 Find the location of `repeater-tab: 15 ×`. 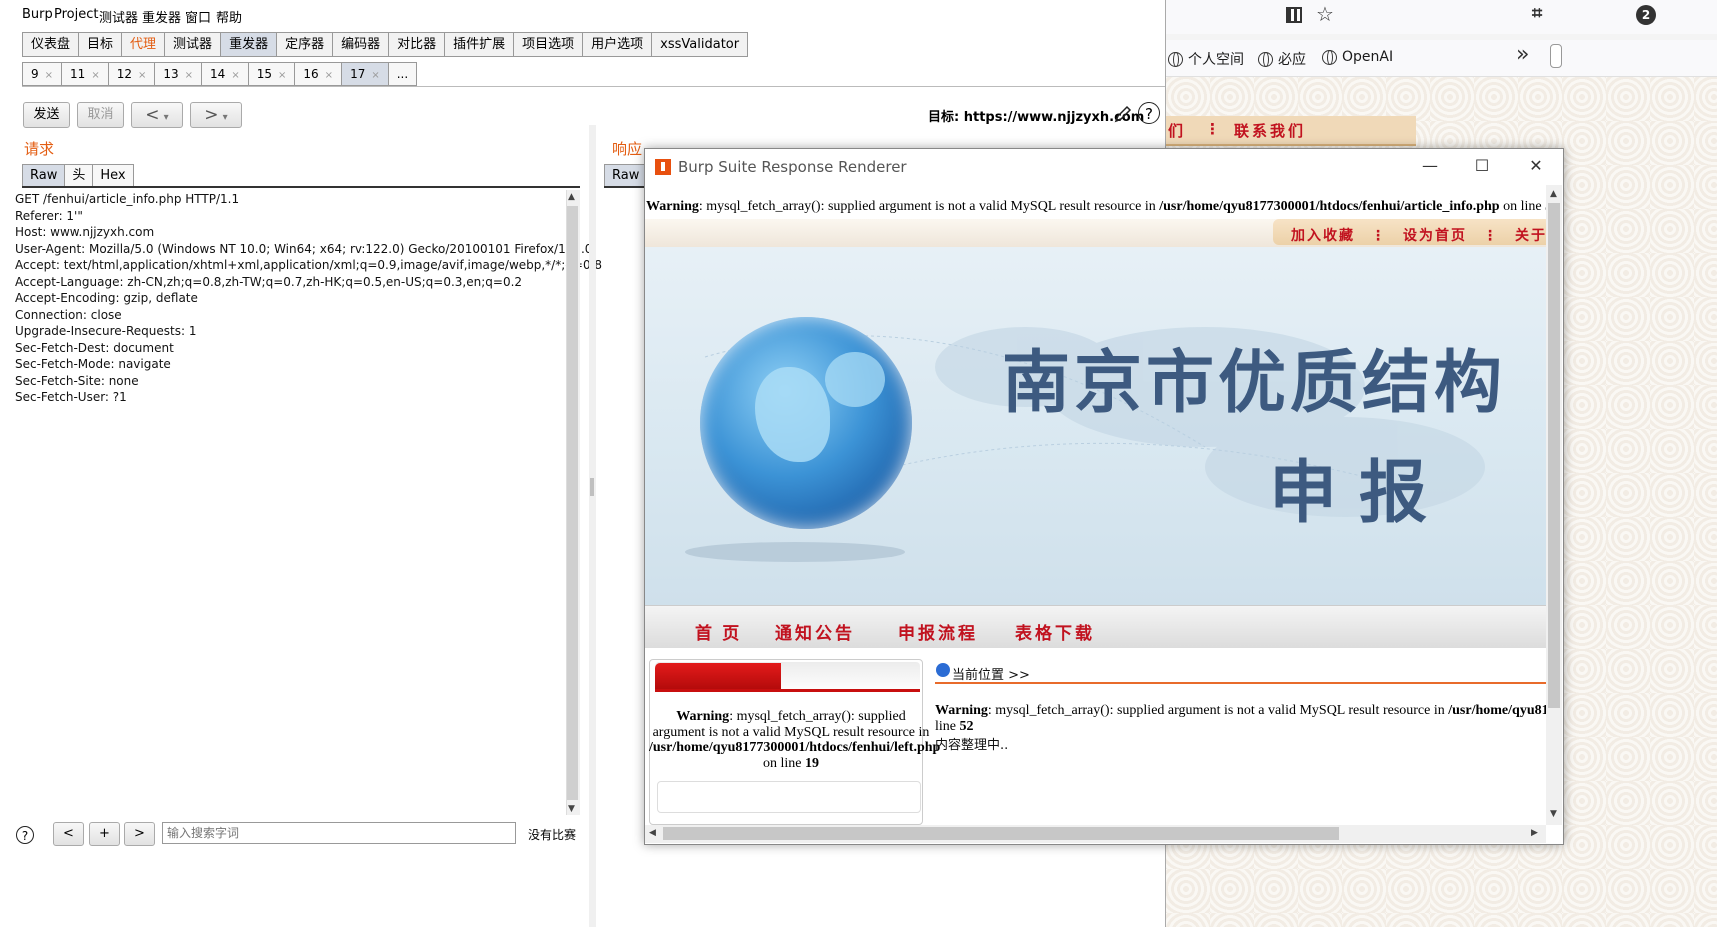

repeater-tab: 15 × is located at coordinates (271, 74).